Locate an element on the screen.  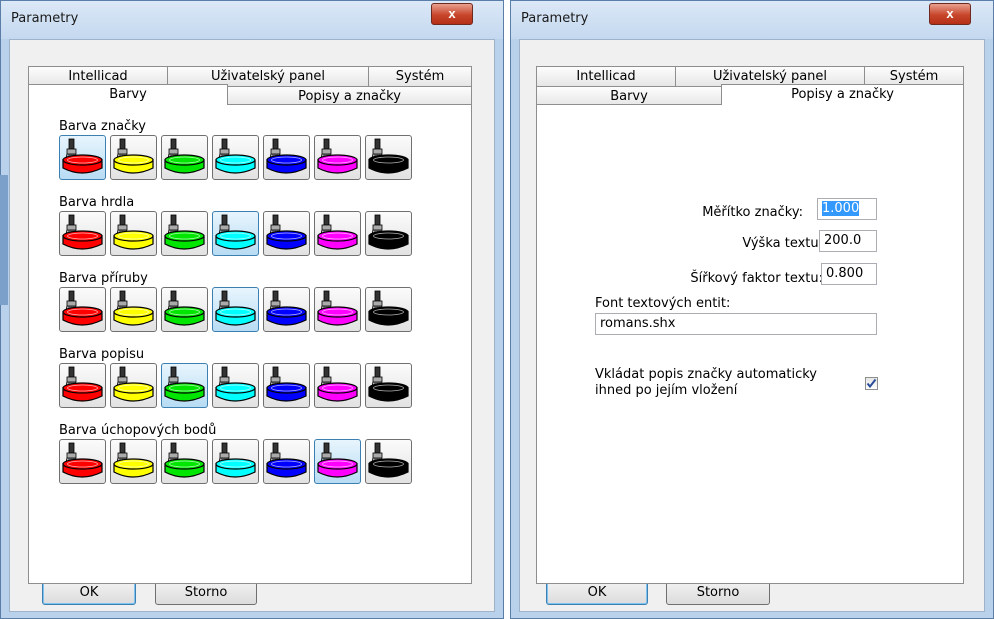
section-label: Barva úchopových bodů is located at coordinates (138, 430).